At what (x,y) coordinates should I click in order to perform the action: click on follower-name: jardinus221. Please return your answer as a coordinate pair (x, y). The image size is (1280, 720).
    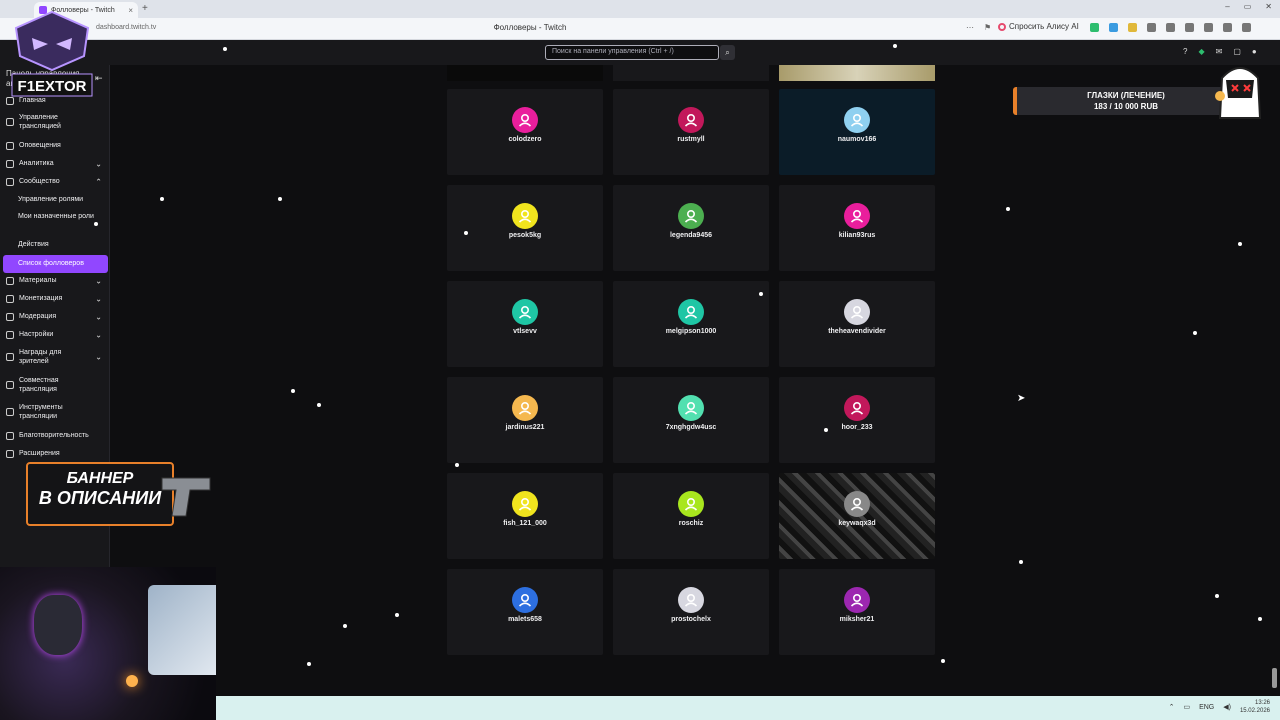
    Looking at the image, I should click on (525, 427).